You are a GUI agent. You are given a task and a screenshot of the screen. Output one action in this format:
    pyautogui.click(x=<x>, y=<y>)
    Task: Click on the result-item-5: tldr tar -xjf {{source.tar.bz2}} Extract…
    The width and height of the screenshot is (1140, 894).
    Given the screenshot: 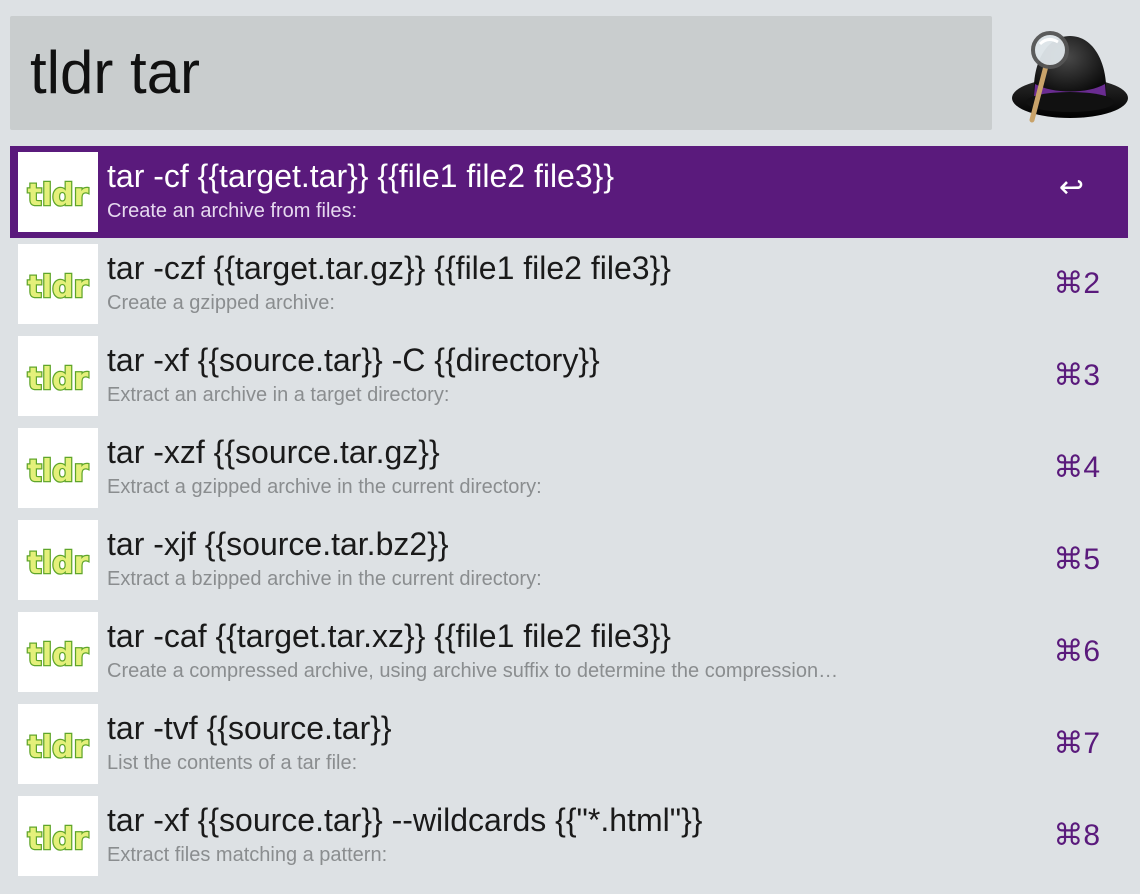 What is the action you would take?
    pyautogui.click(x=569, y=560)
    